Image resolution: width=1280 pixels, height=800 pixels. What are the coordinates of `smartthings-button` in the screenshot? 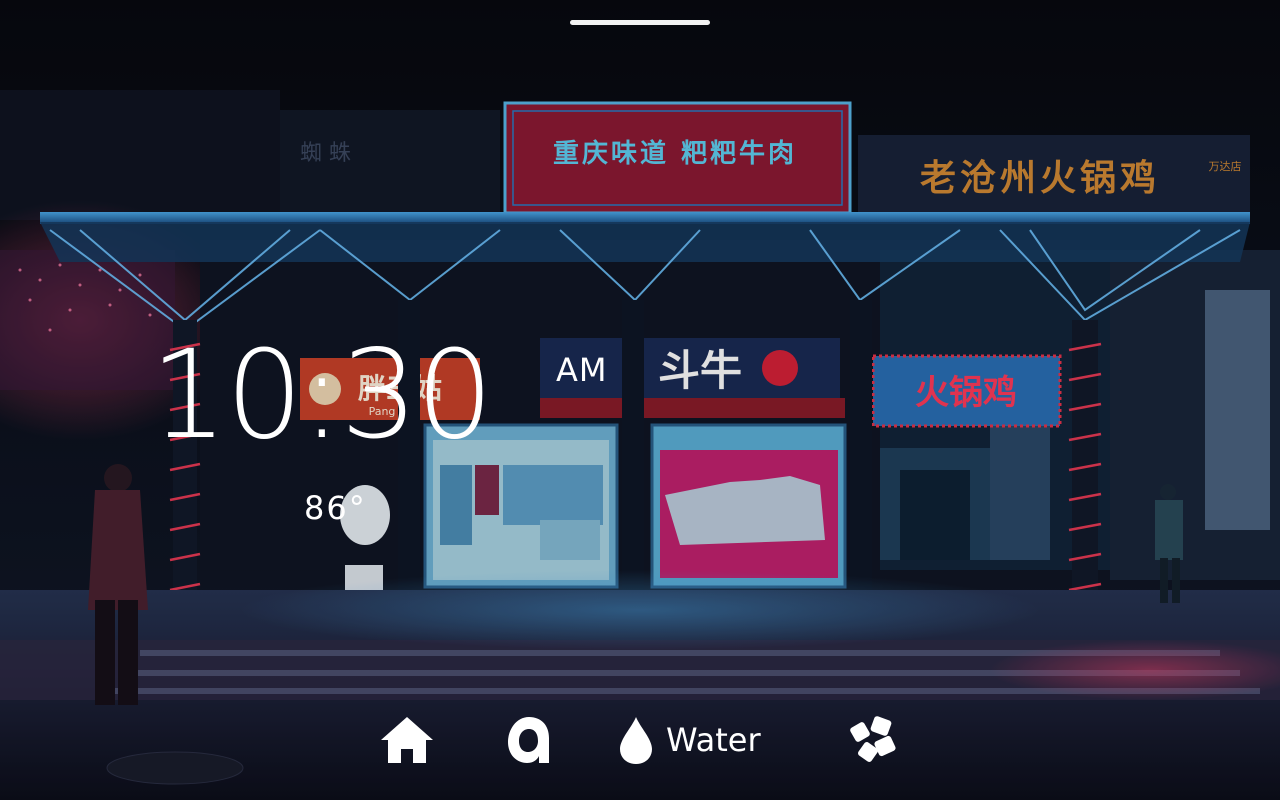 It's located at (874, 740).